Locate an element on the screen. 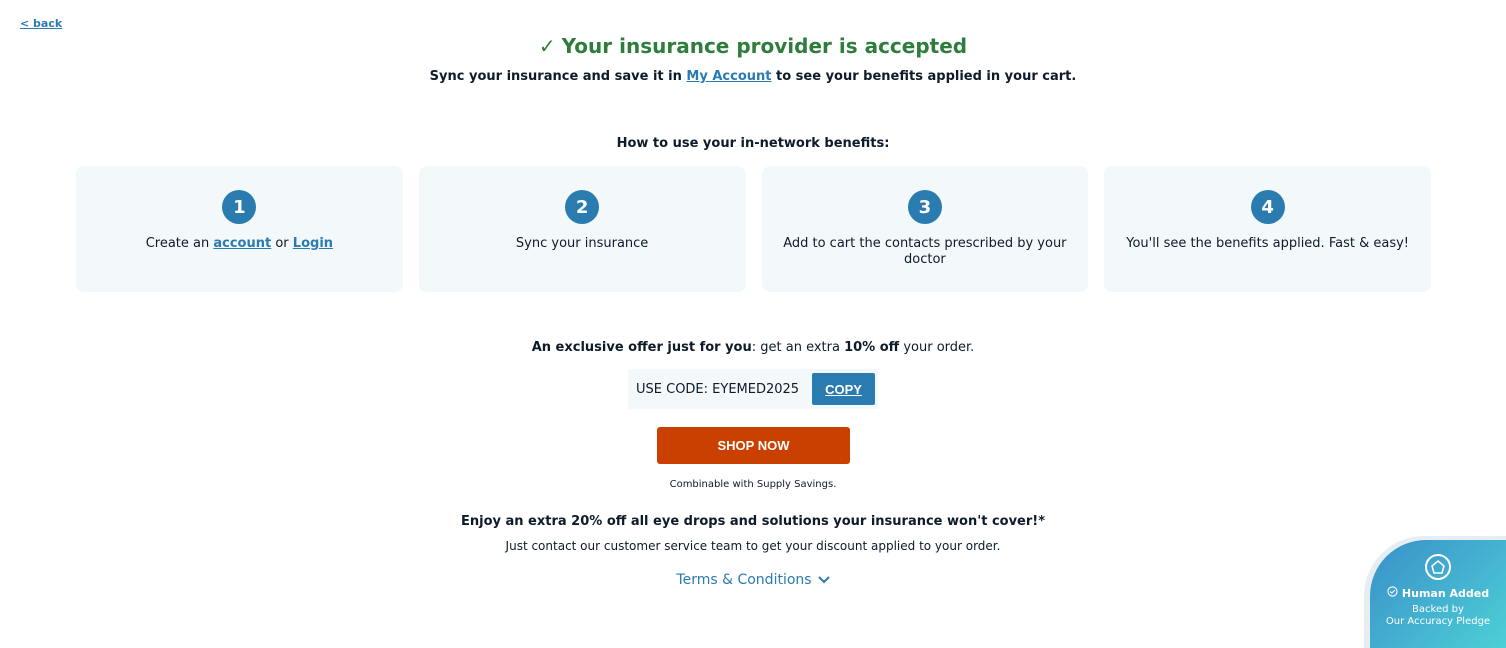  combinable-note: Combinable with Supply Savings. is located at coordinates (753, 484).